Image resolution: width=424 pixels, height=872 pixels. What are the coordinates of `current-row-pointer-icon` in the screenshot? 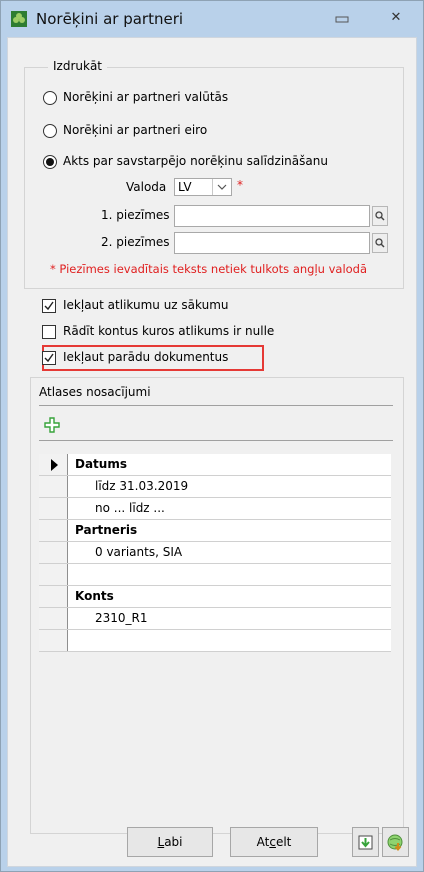 It's located at (54, 465).